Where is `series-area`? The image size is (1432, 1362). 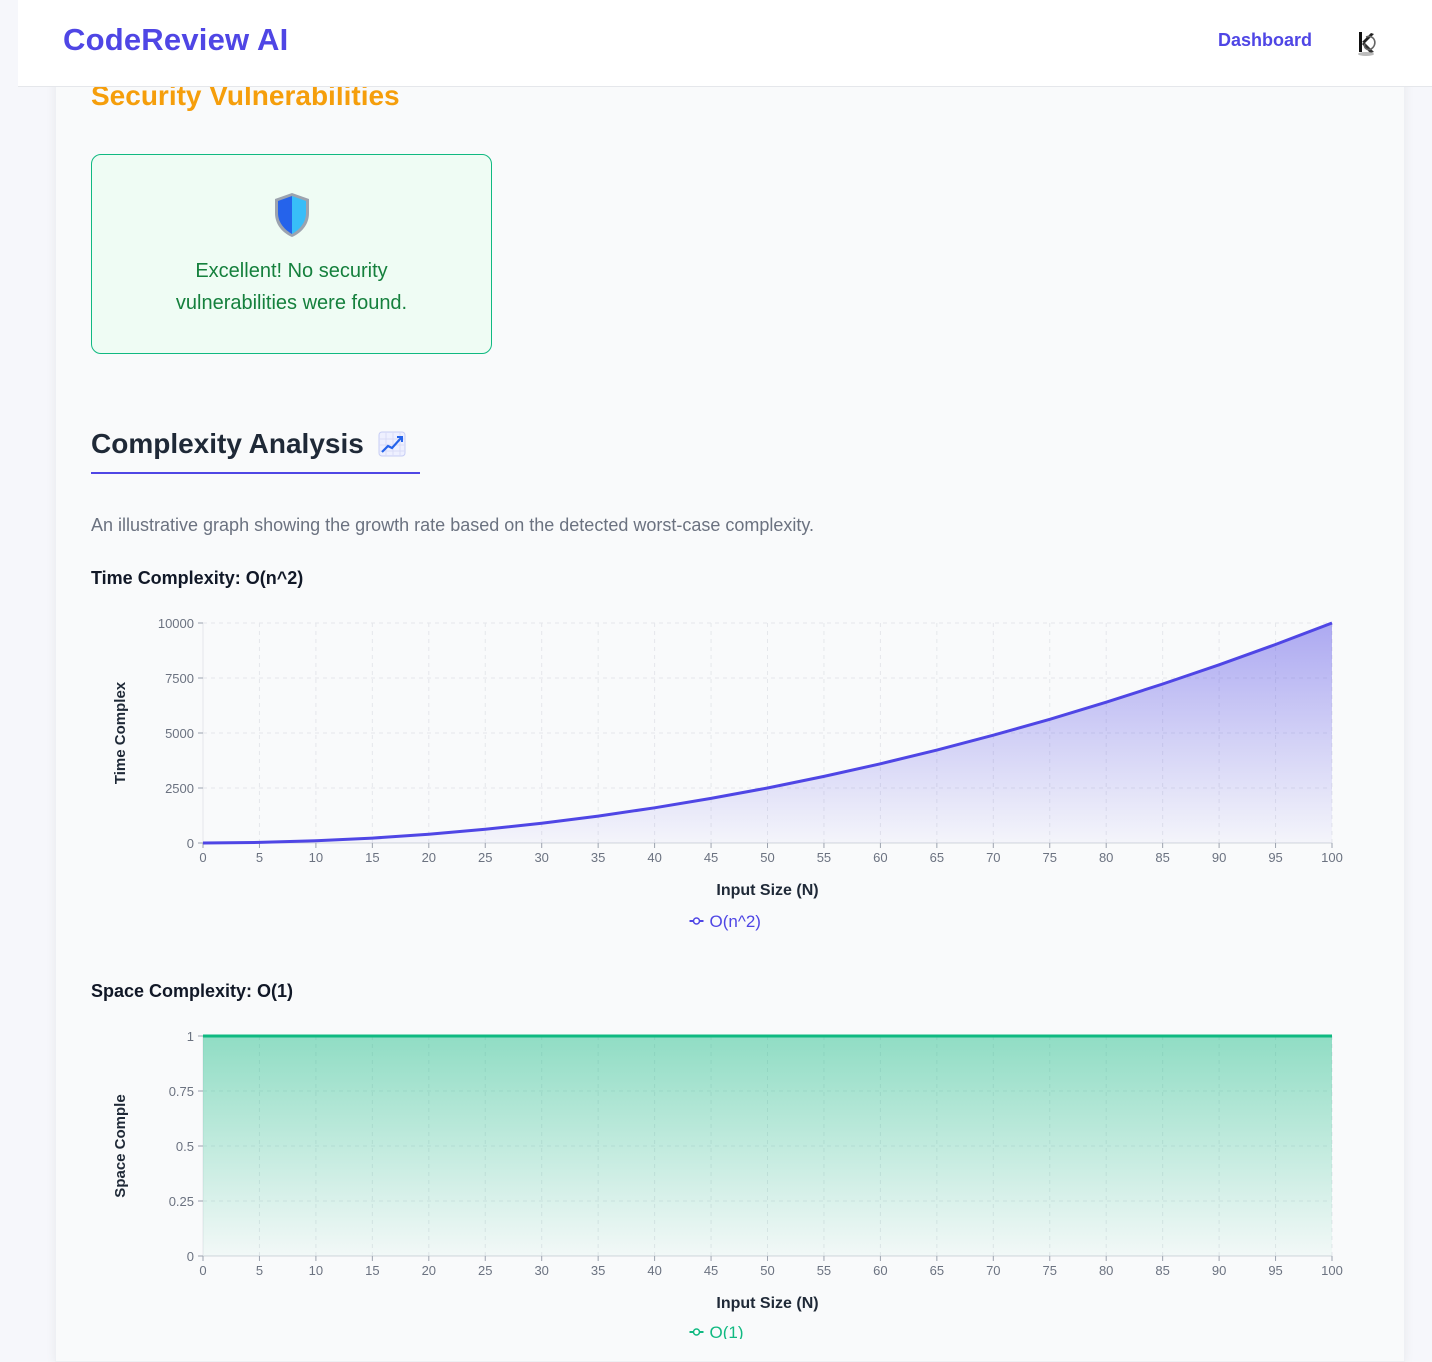
series-area is located at coordinates (767, 1146).